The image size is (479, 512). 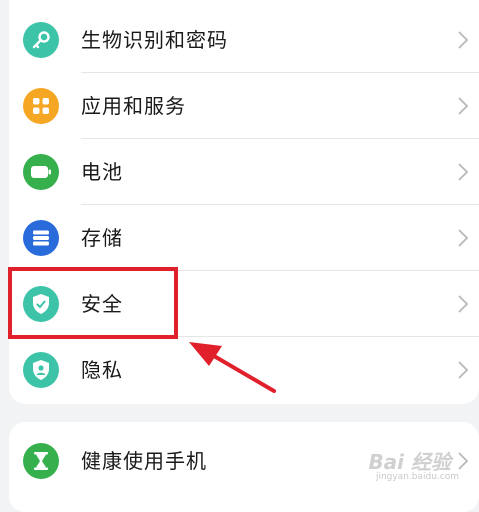 I want to click on annotation-arrow, so click(x=232, y=367).